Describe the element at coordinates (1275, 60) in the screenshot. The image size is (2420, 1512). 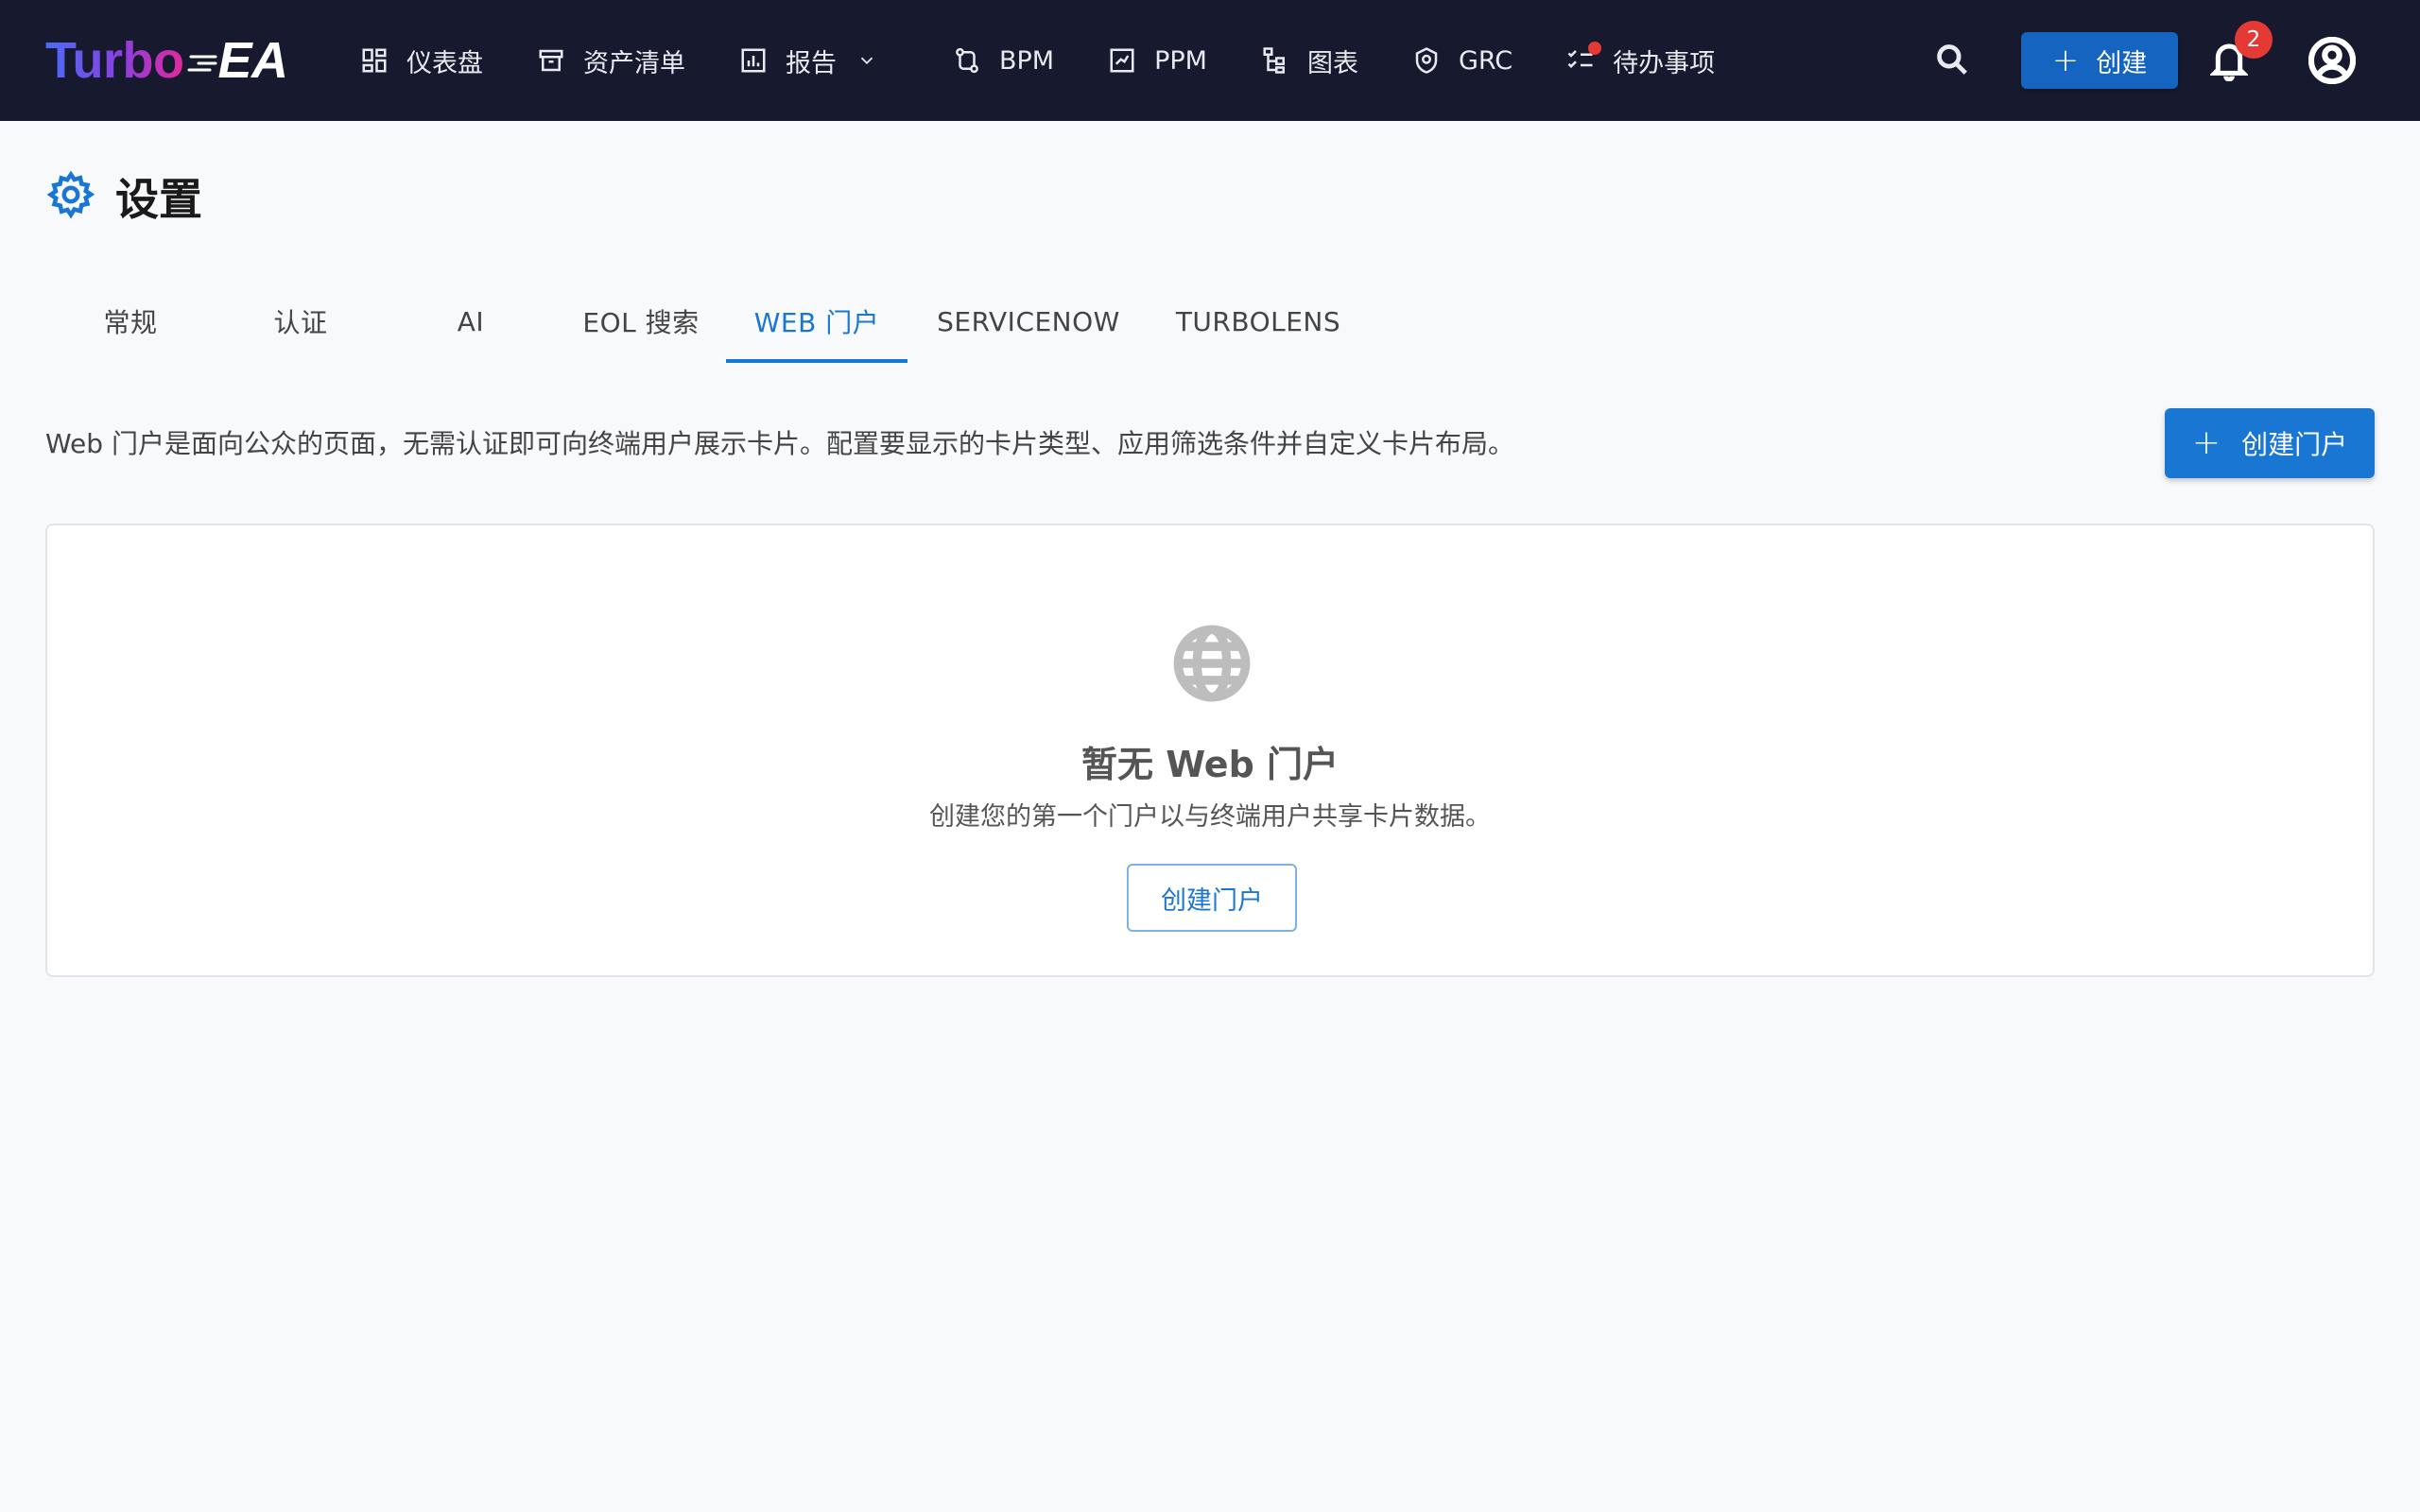
I see `diagram-icon` at that location.